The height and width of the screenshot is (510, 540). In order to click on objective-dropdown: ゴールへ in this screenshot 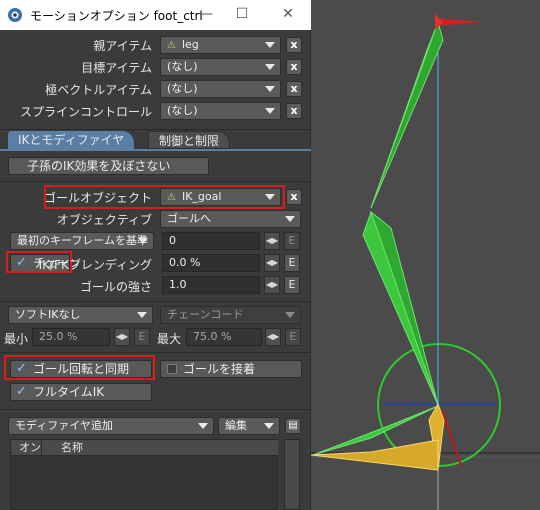, I will do `click(230, 219)`.